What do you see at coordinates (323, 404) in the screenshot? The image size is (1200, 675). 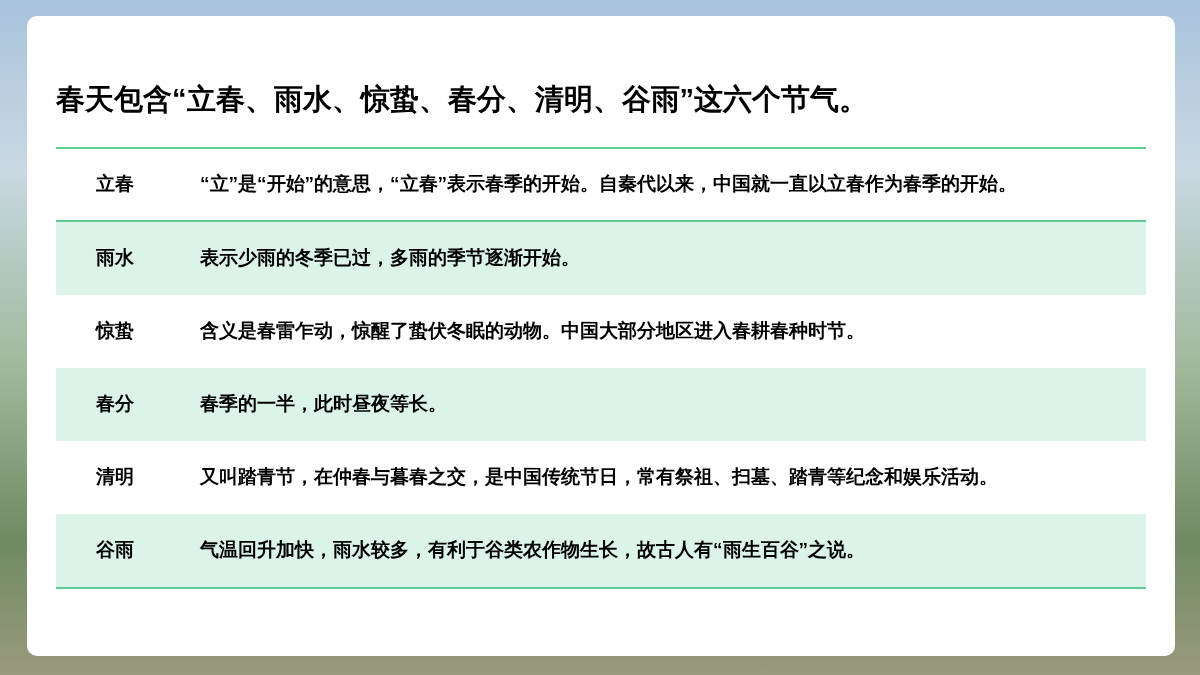 I see `description-cell-text: 春季的一半，此时昼夜等长。` at bounding box center [323, 404].